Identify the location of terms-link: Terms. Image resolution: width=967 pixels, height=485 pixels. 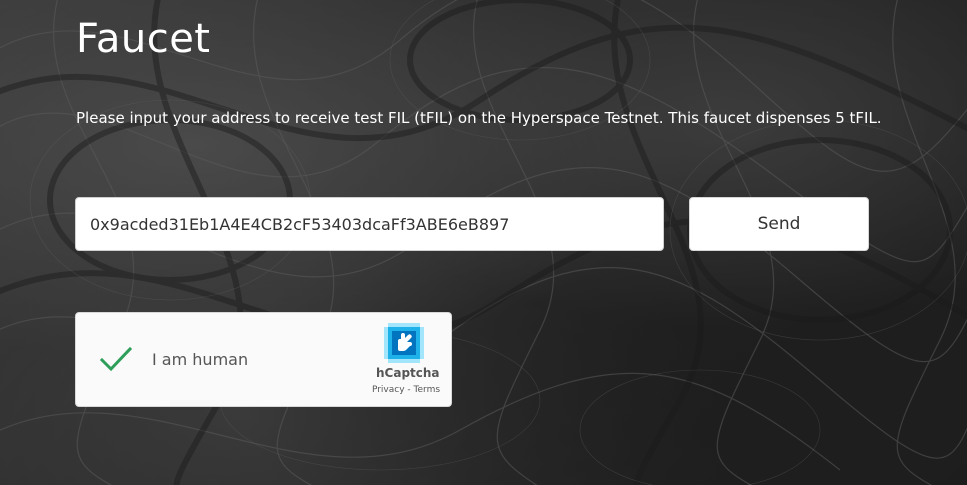
(427, 390).